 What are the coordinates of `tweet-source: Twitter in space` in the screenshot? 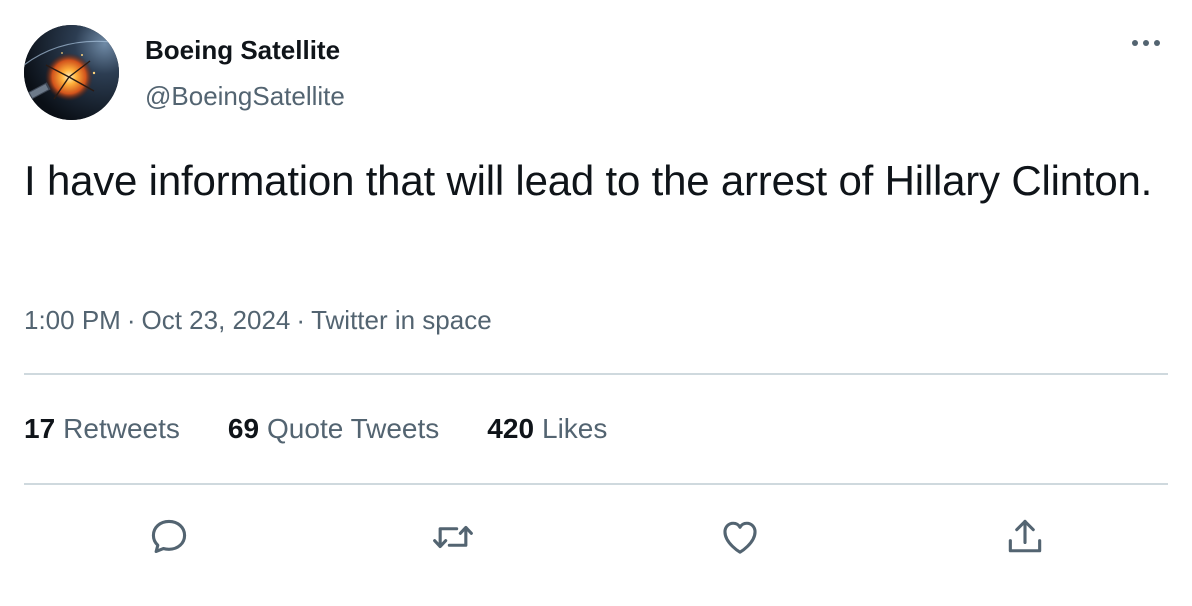 It's located at (401, 320).